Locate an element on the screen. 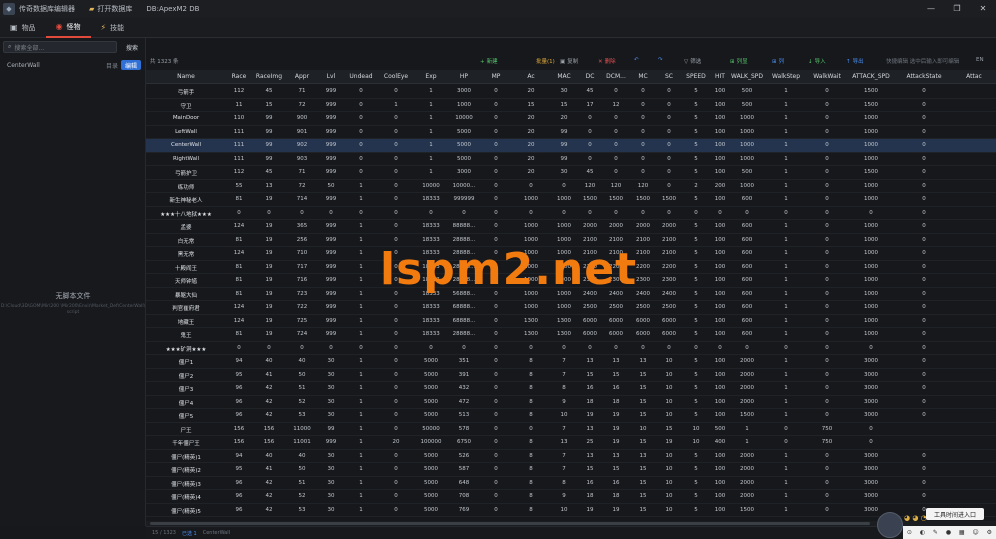 Image resolution: width=996 pixels, height=539 pixels. table-cell: 578 is located at coordinates (464, 429).